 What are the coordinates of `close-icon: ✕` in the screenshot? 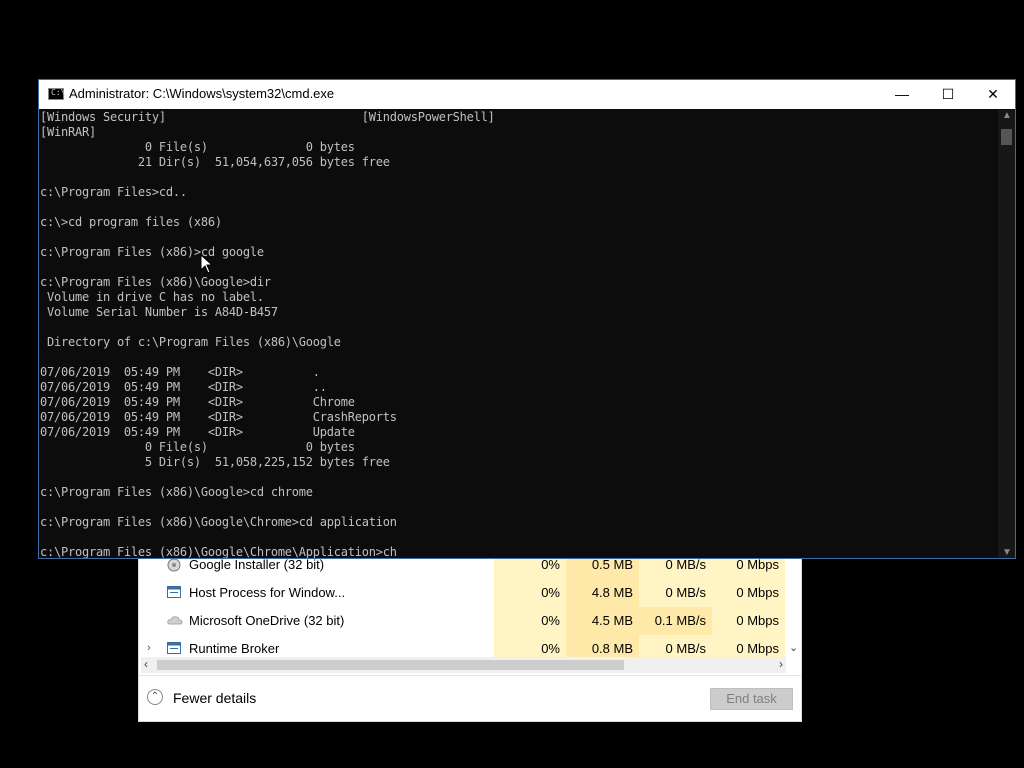 It's located at (993, 94).